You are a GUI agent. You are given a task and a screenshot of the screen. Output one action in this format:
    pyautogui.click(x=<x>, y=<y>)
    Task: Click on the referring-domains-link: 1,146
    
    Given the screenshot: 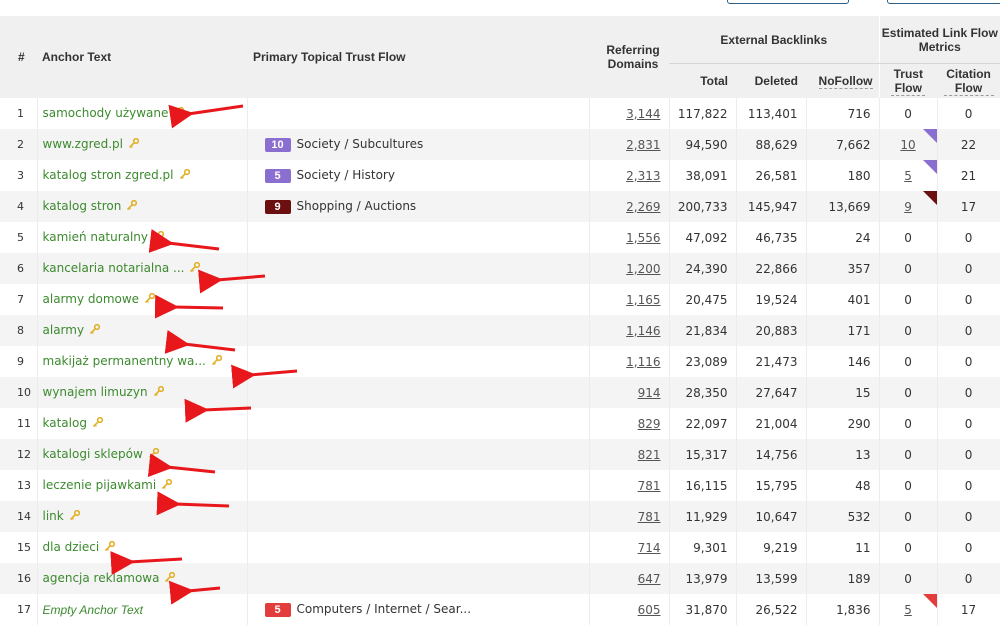 What is the action you would take?
    pyautogui.click(x=643, y=331)
    